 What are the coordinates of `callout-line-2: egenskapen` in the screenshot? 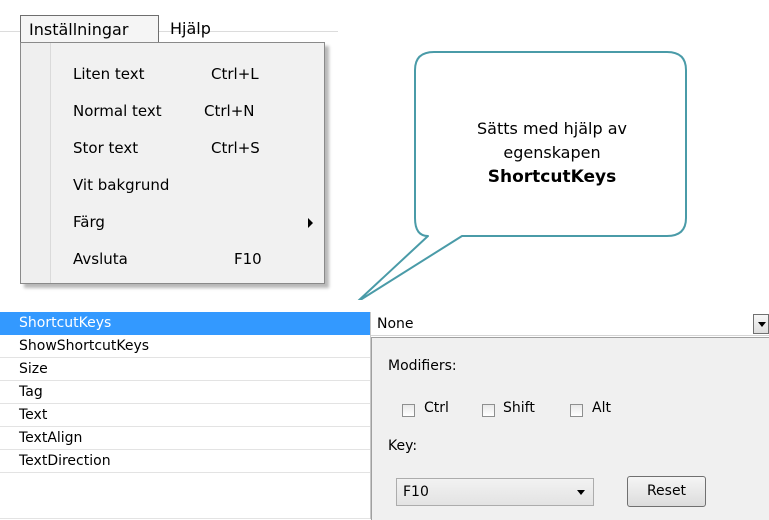 It's located at (552, 152).